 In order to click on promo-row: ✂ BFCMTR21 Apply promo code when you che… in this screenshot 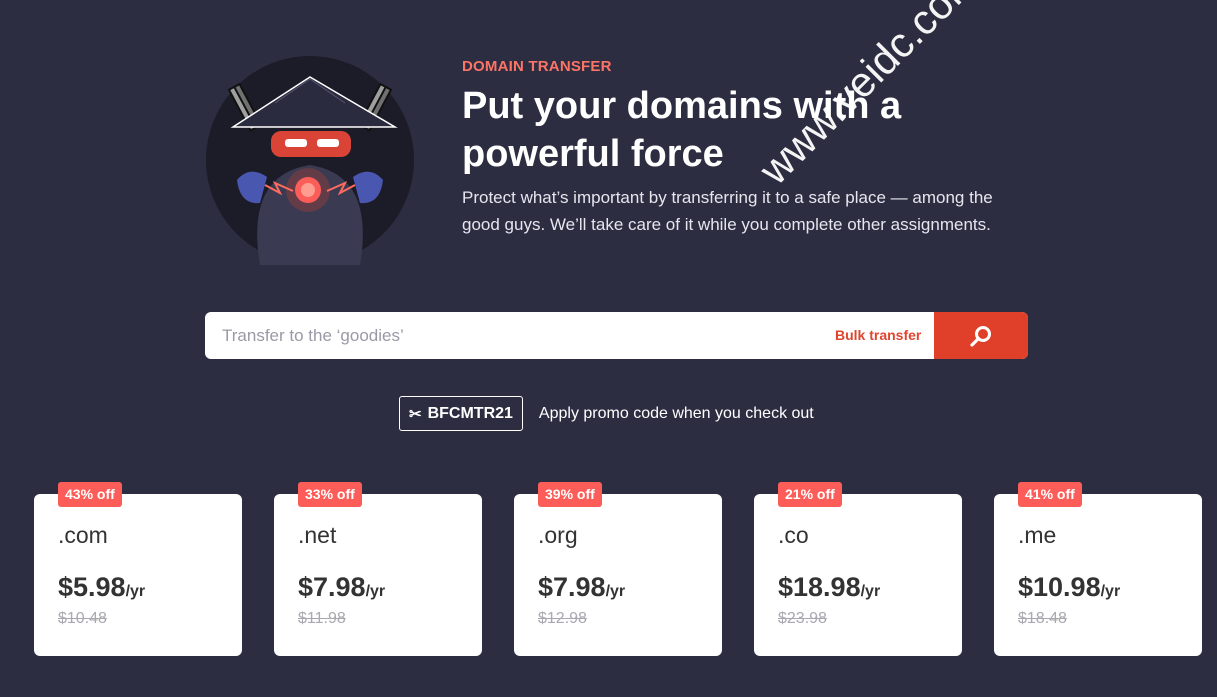, I will do `click(606, 413)`.